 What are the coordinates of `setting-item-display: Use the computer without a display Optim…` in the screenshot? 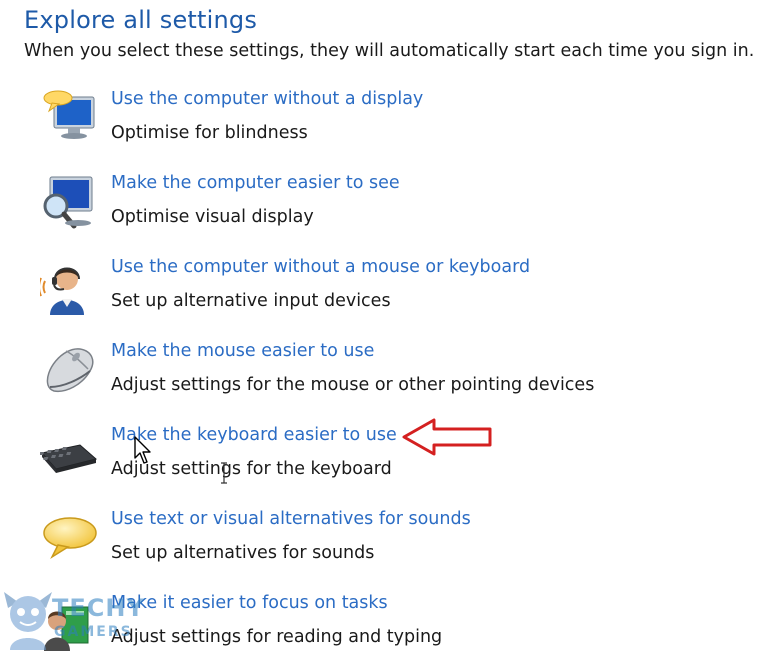 It's located at (390, 124).